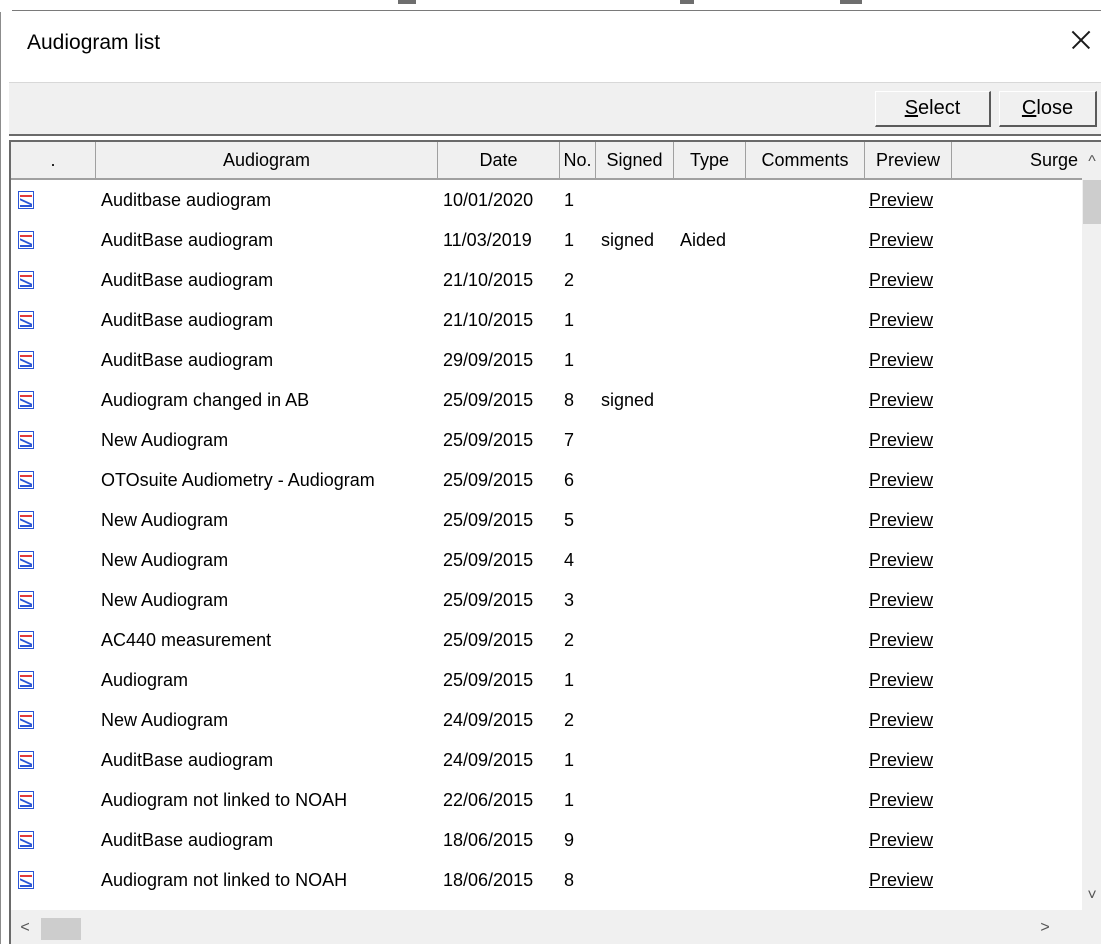 This screenshot has height=944, width=1101. I want to click on cell-audiogram: Audiogram changed in AB, so click(205, 400).